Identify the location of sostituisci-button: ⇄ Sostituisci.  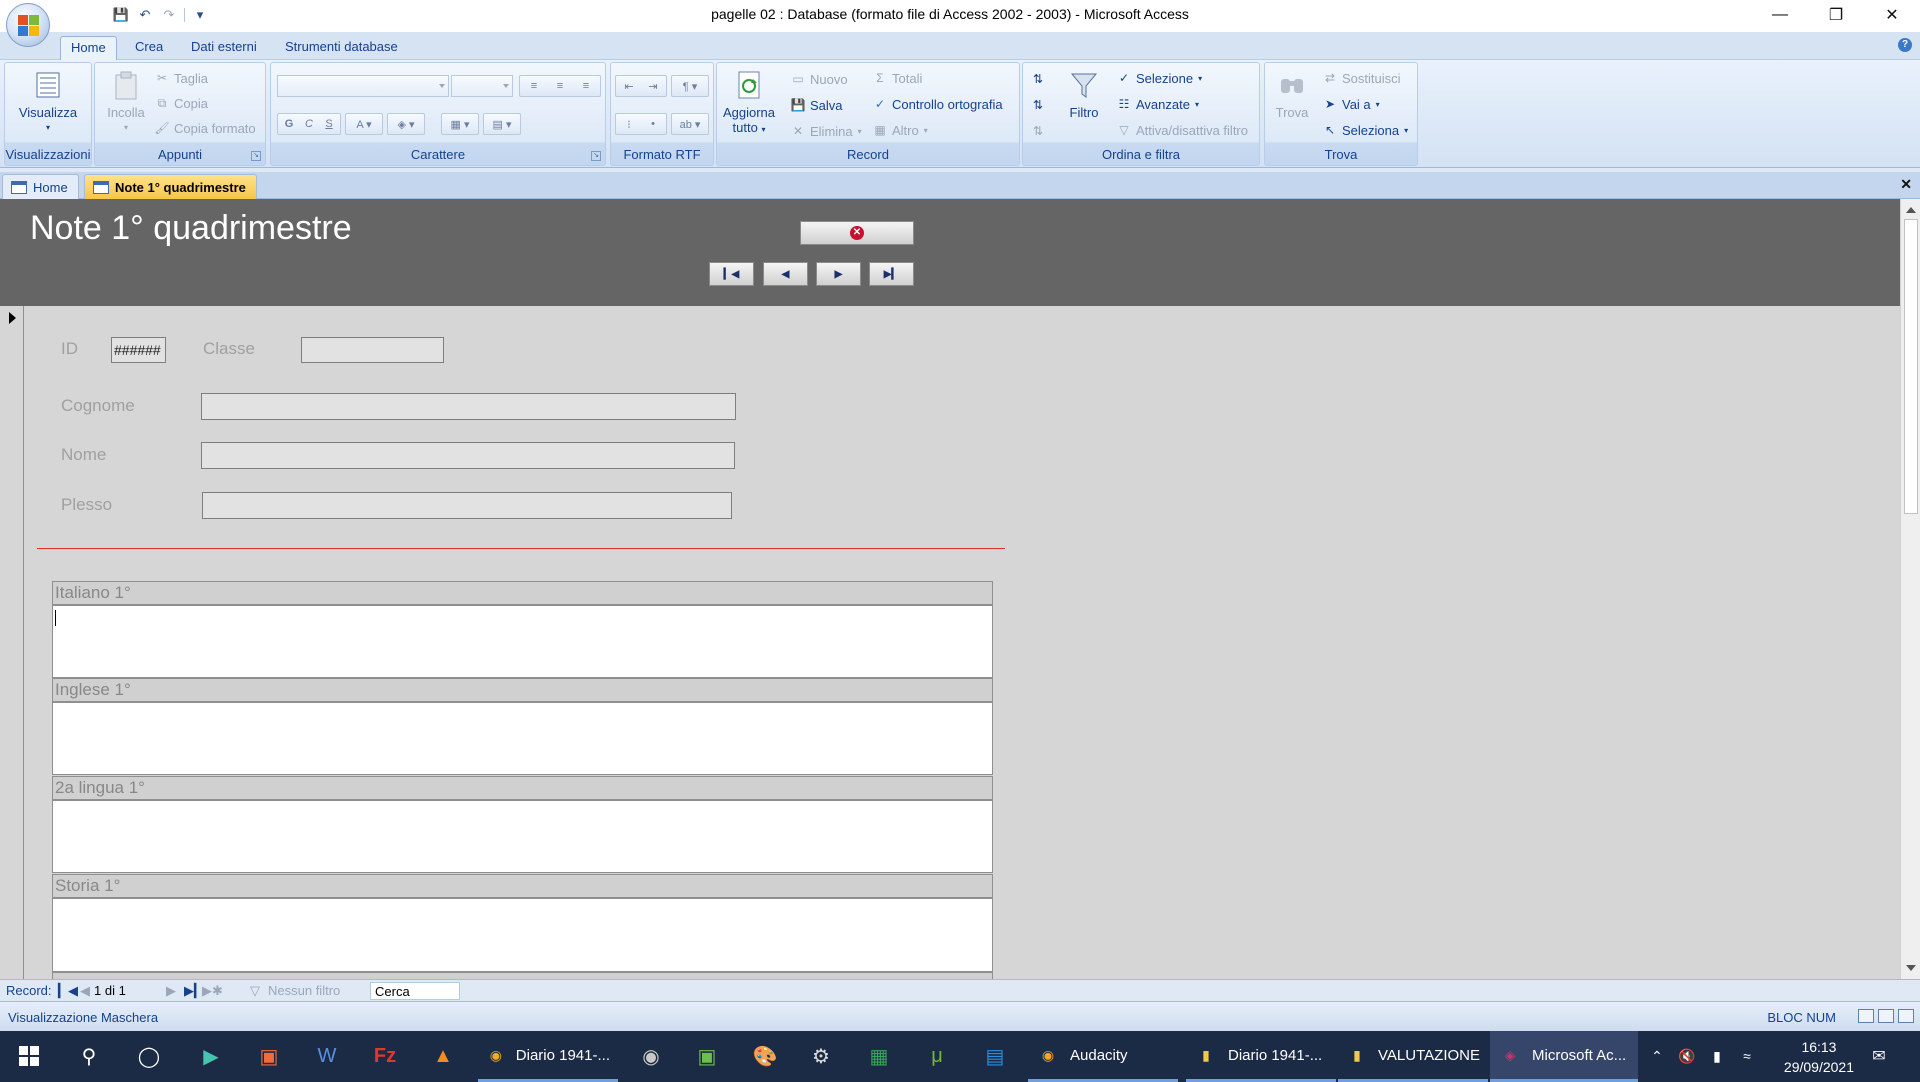
(1362, 78).